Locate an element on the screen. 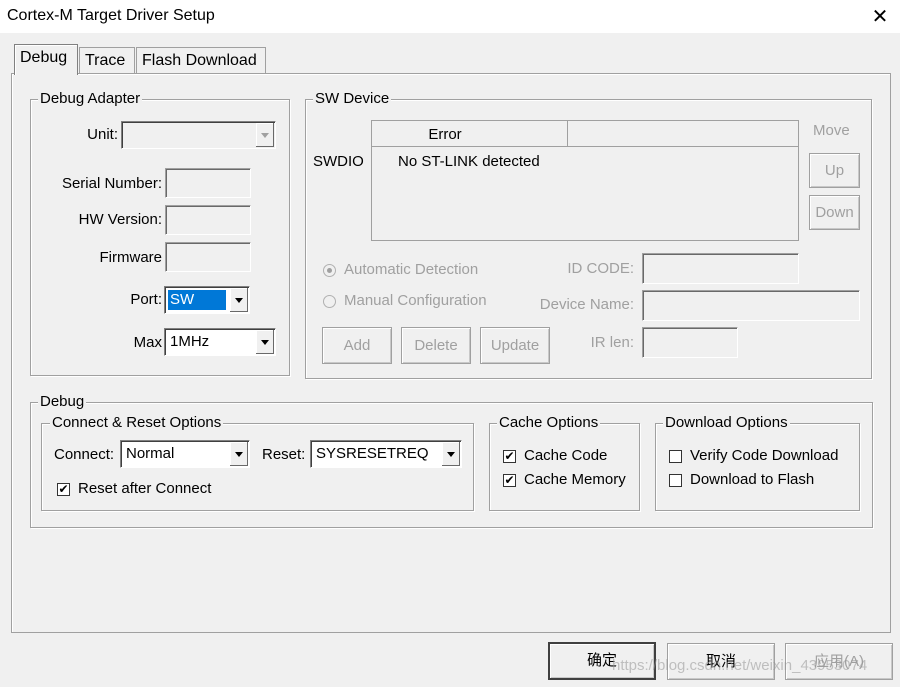 The image size is (900, 687). firmware-label: Firmware is located at coordinates (131, 257).